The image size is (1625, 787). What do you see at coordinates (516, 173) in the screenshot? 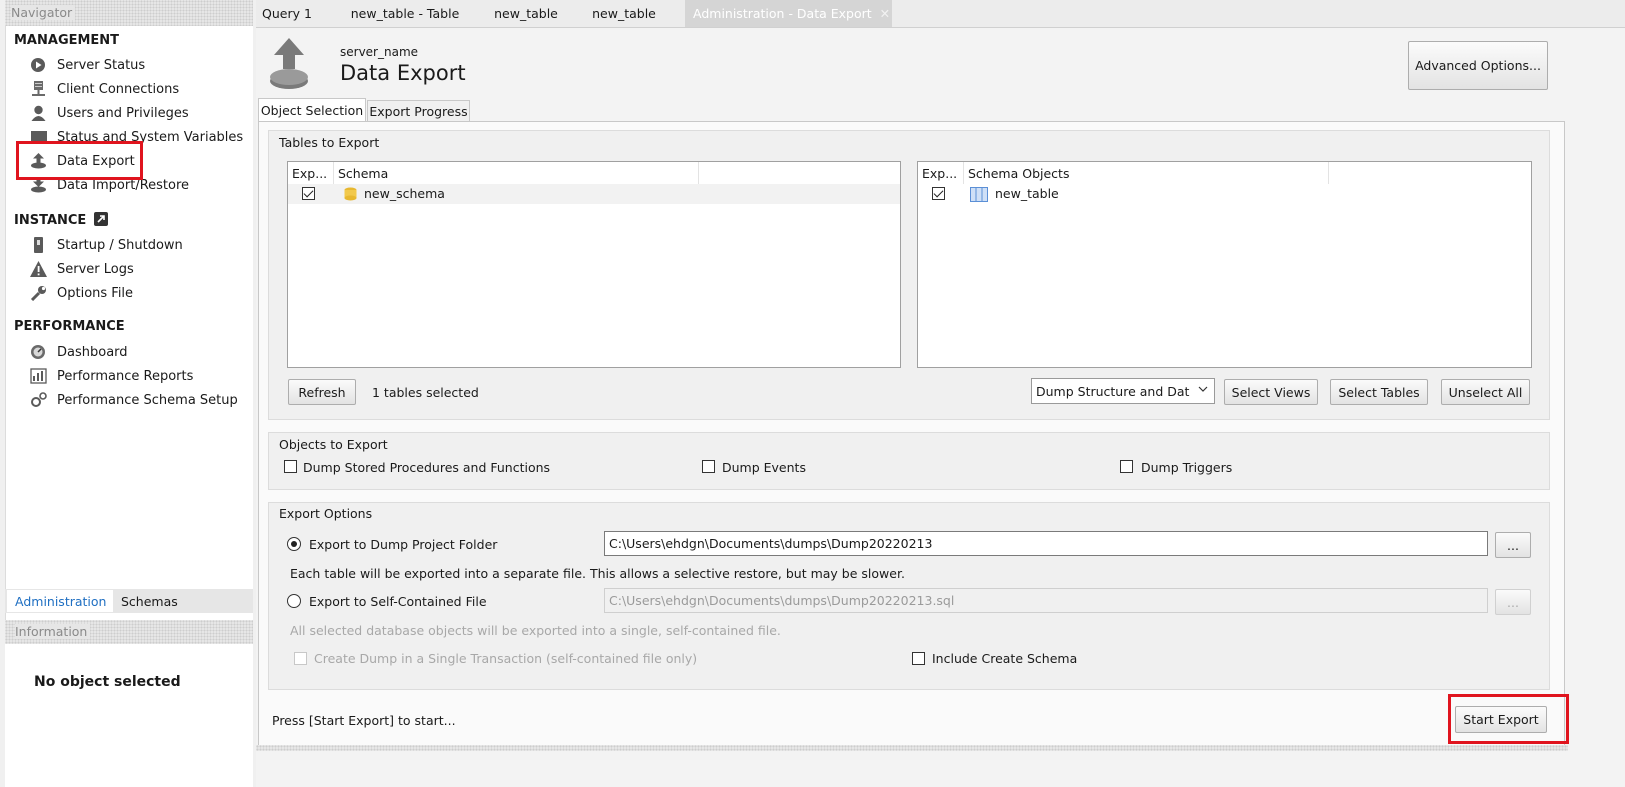
I see `col-schema-header: Schema` at bounding box center [516, 173].